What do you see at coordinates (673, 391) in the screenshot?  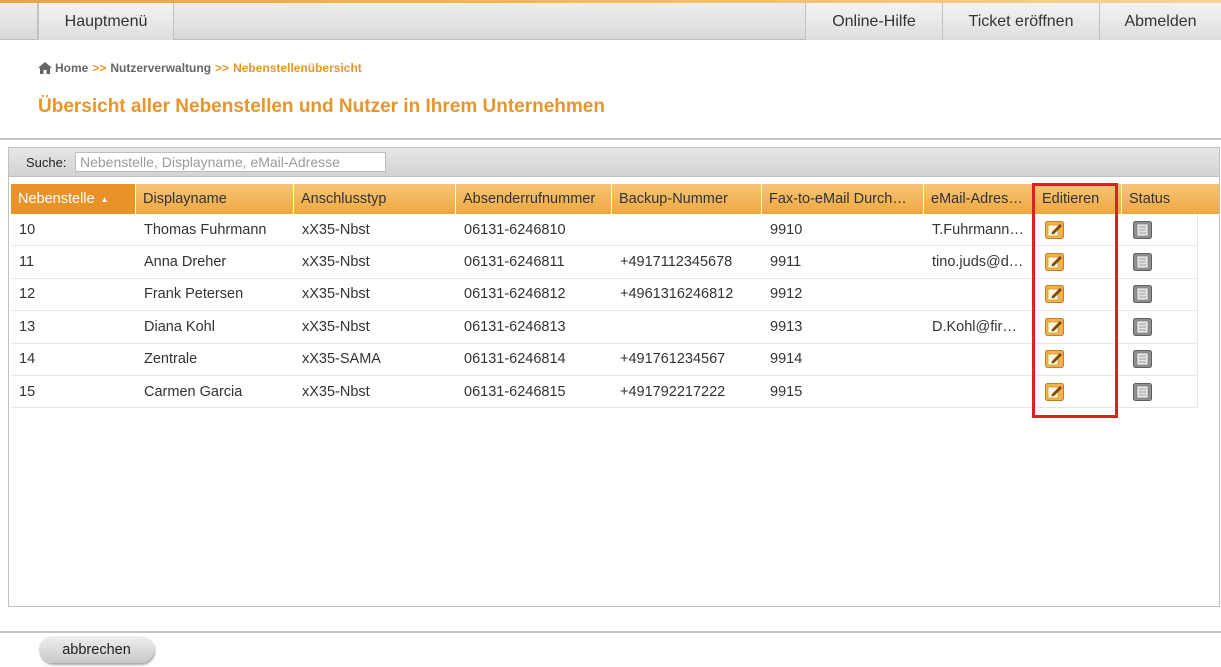 I see `cell-backup-nummer: +491792217222` at bounding box center [673, 391].